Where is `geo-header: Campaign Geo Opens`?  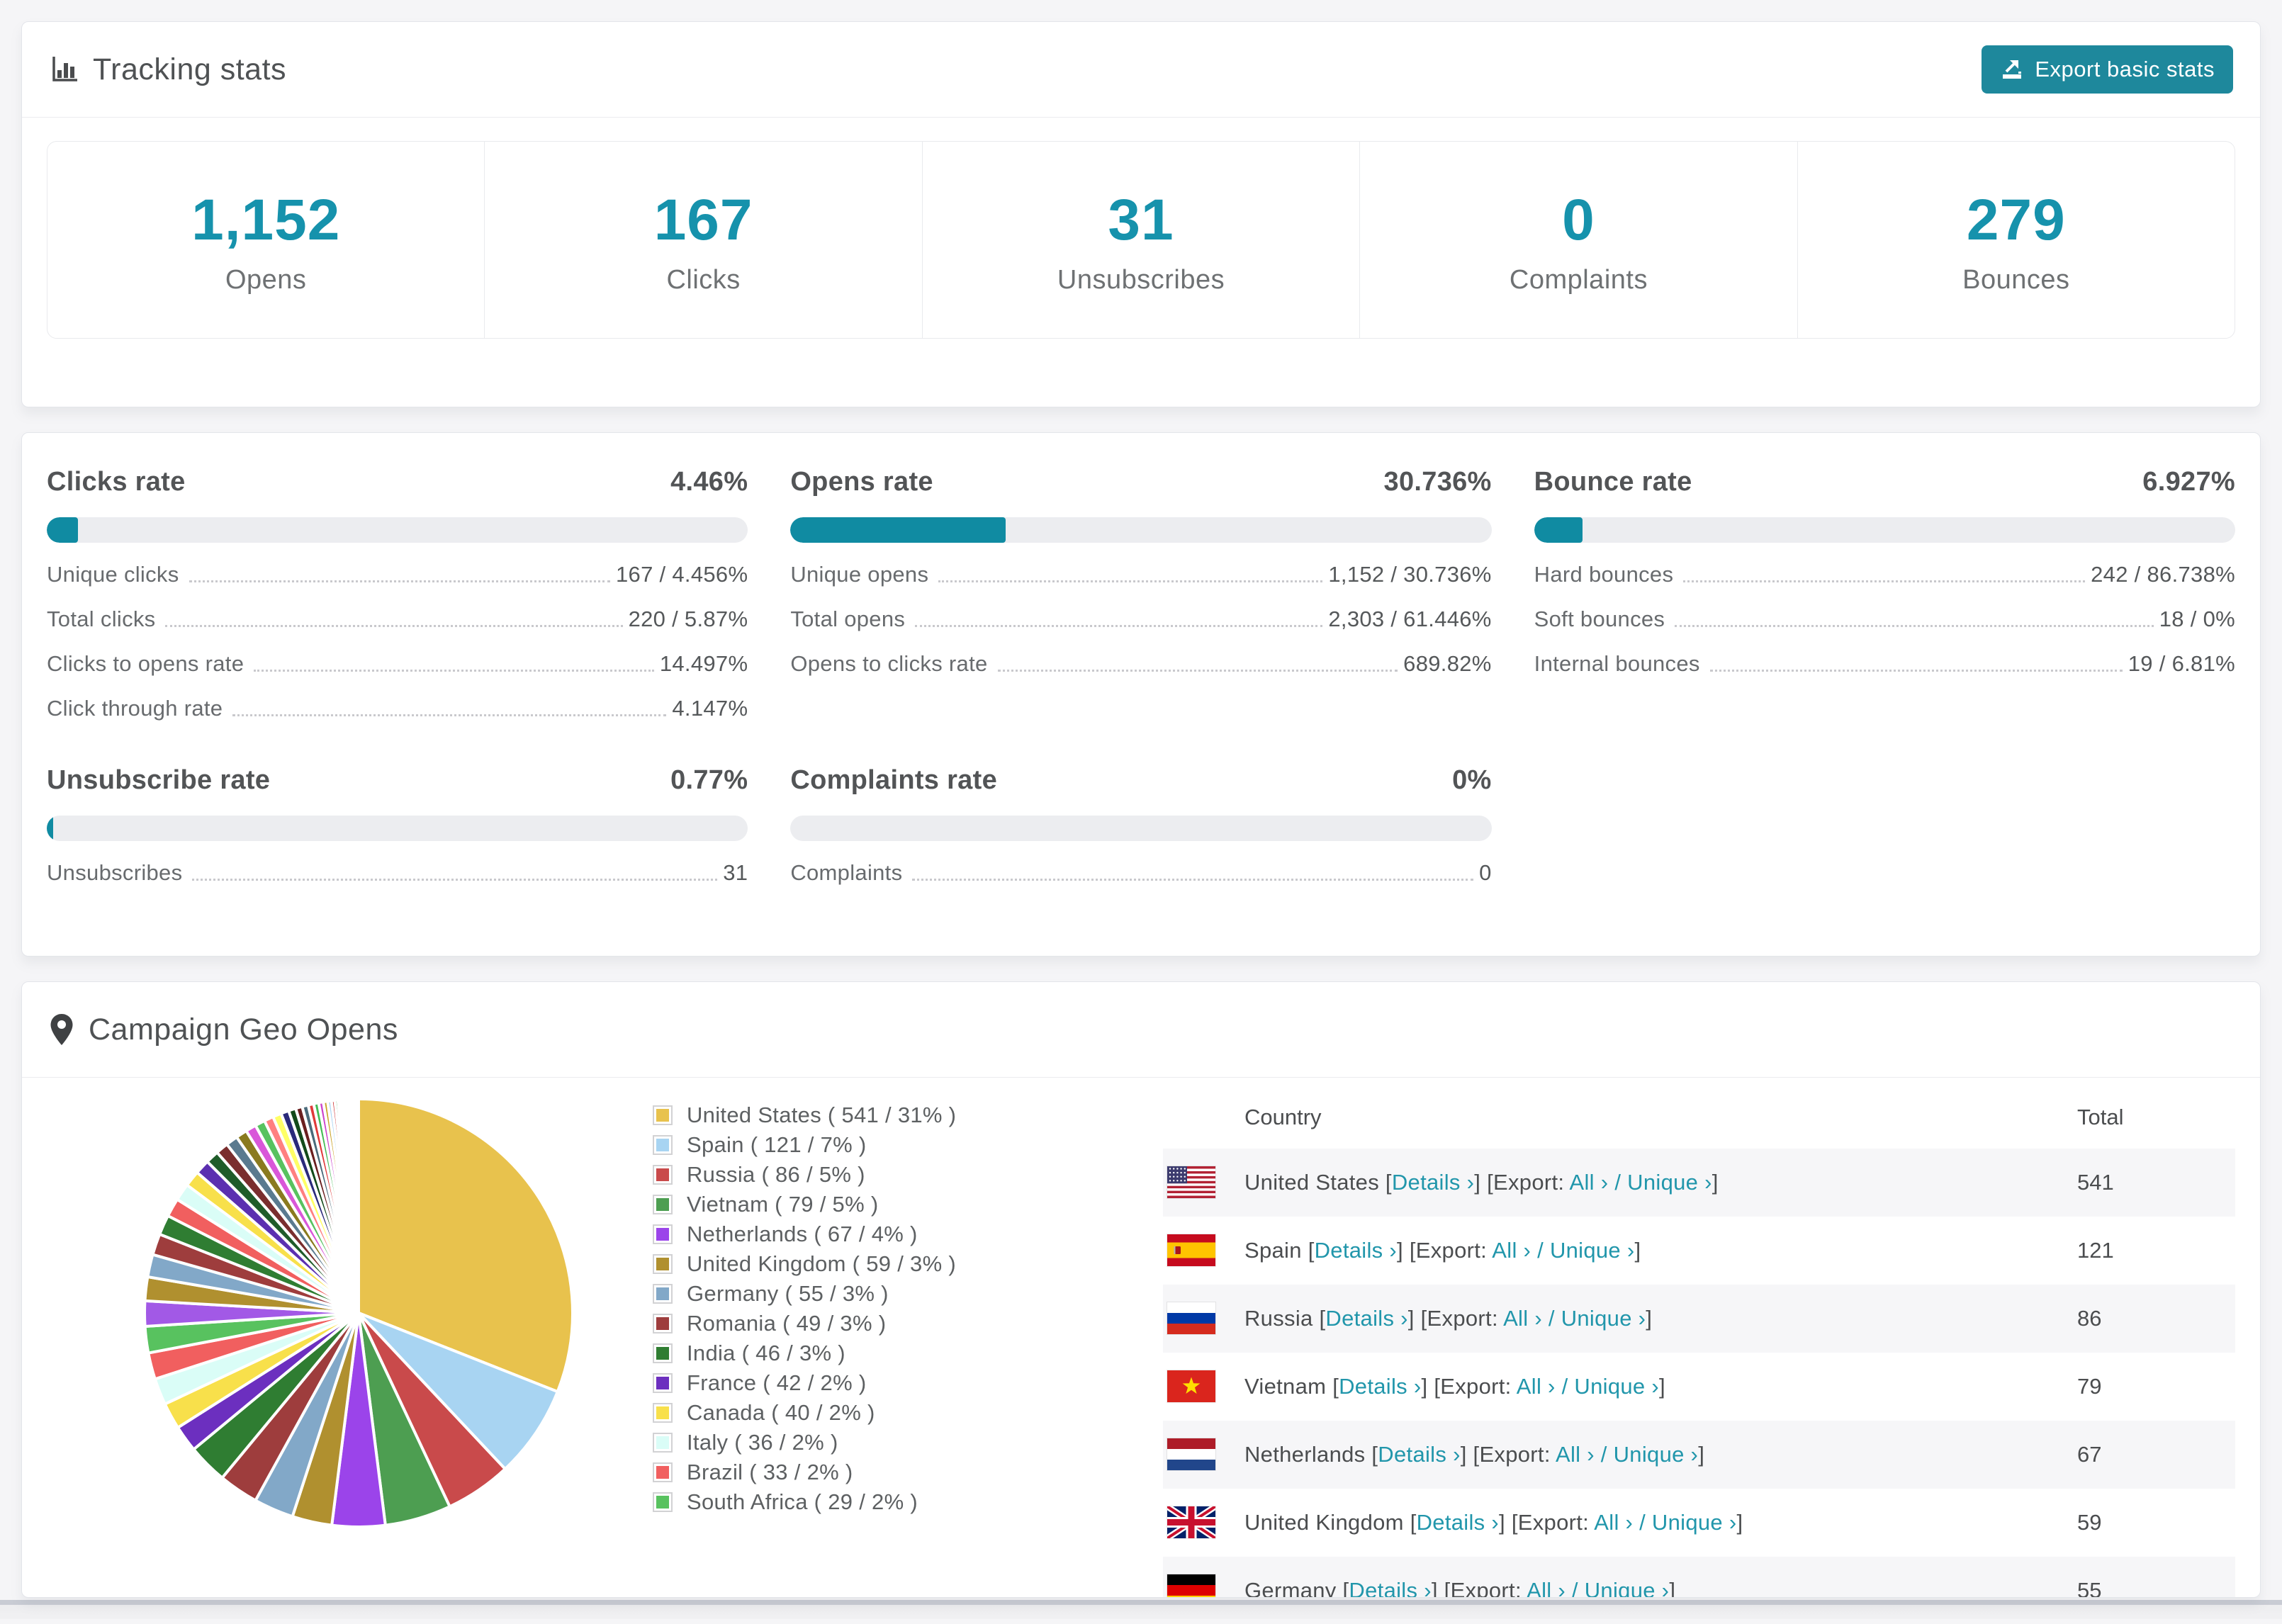
geo-header: Campaign Geo Opens is located at coordinates (1141, 1029).